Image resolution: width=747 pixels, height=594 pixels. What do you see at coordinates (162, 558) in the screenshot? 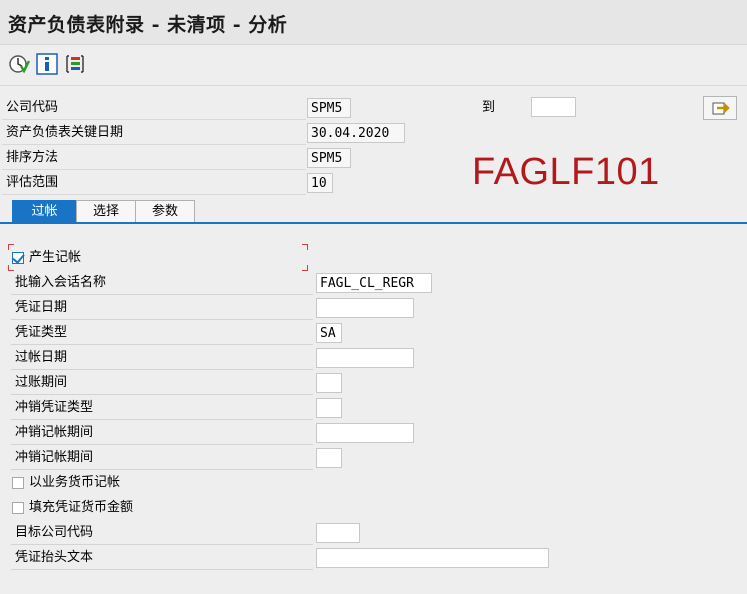
I see `header-text-label: 凭证抬头文本` at bounding box center [162, 558].